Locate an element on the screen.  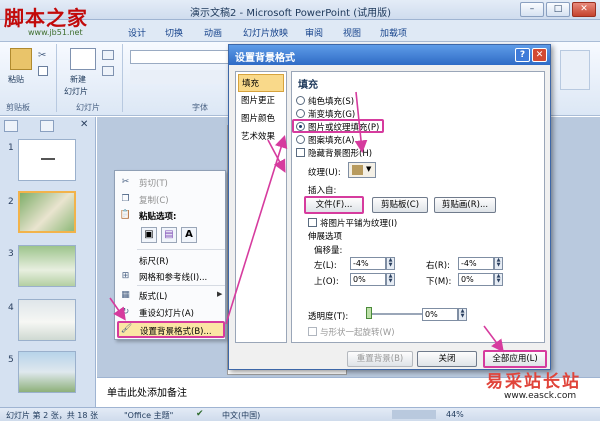
arrow-to-apply-all is located at coordinates (493, 339).